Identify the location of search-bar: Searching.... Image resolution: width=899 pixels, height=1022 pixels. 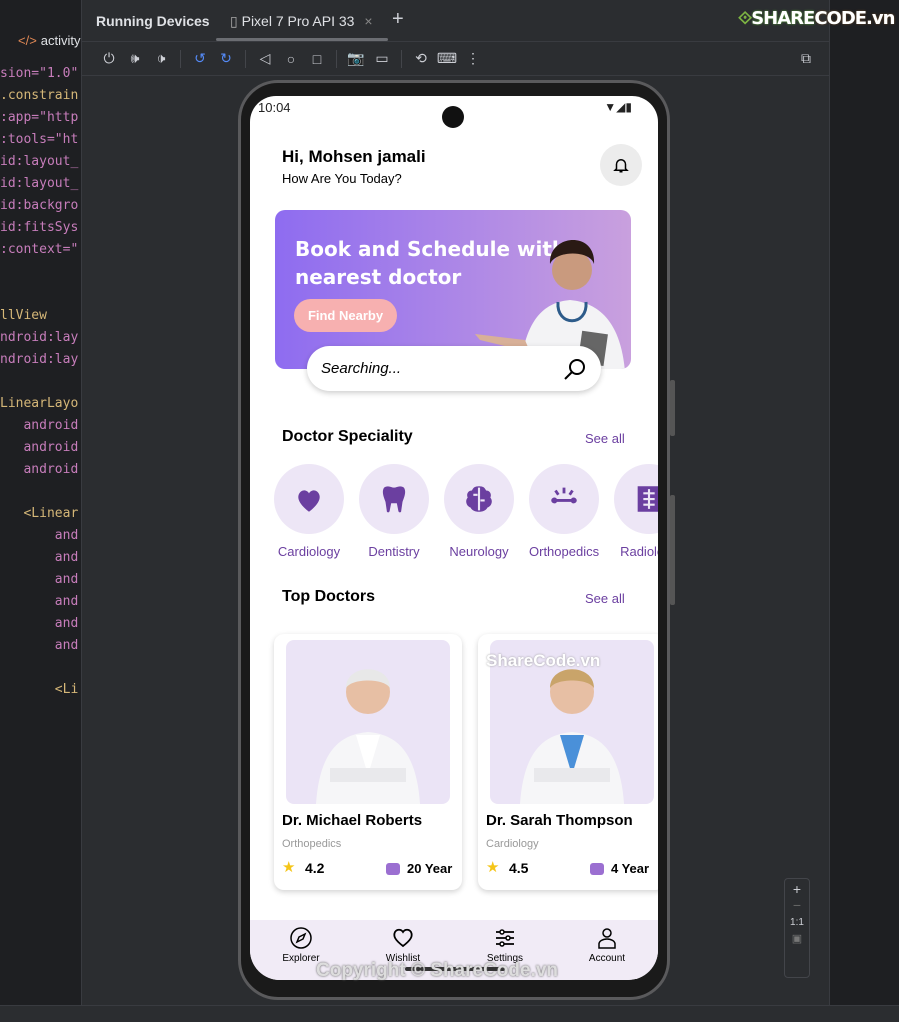
(454, 368).